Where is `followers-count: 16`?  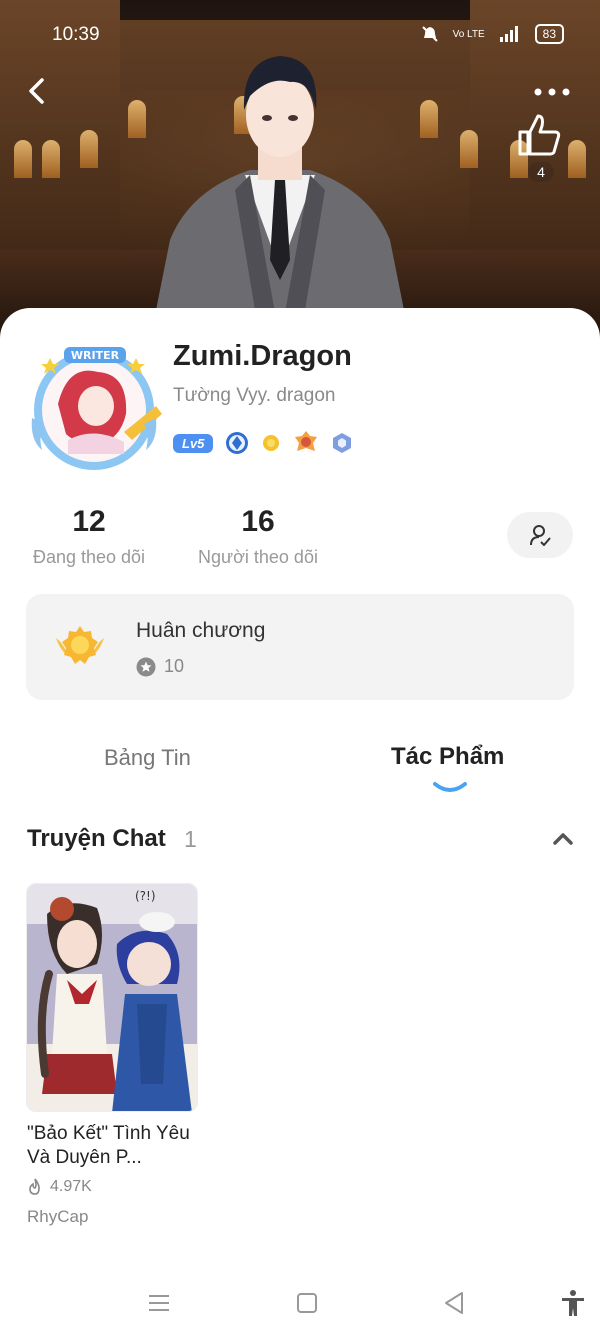
followers-count: 16 is located at coordinates (258, 521).